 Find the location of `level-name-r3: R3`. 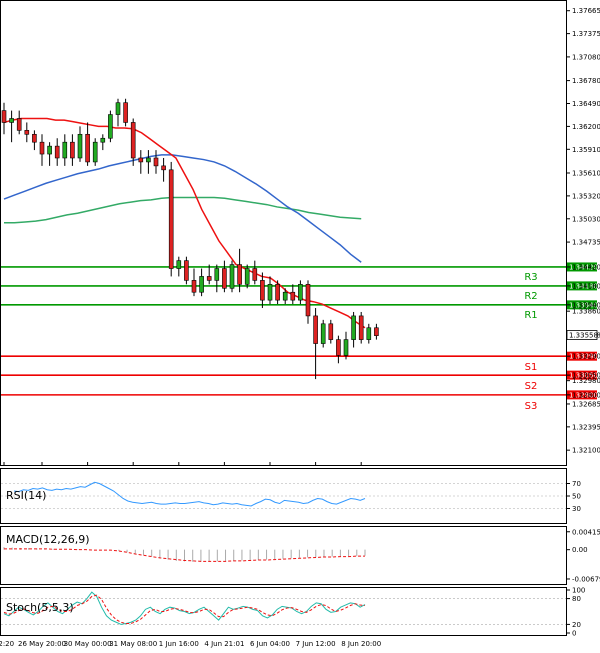

level-name-r3: R3 is located at coordinates (530, 277).